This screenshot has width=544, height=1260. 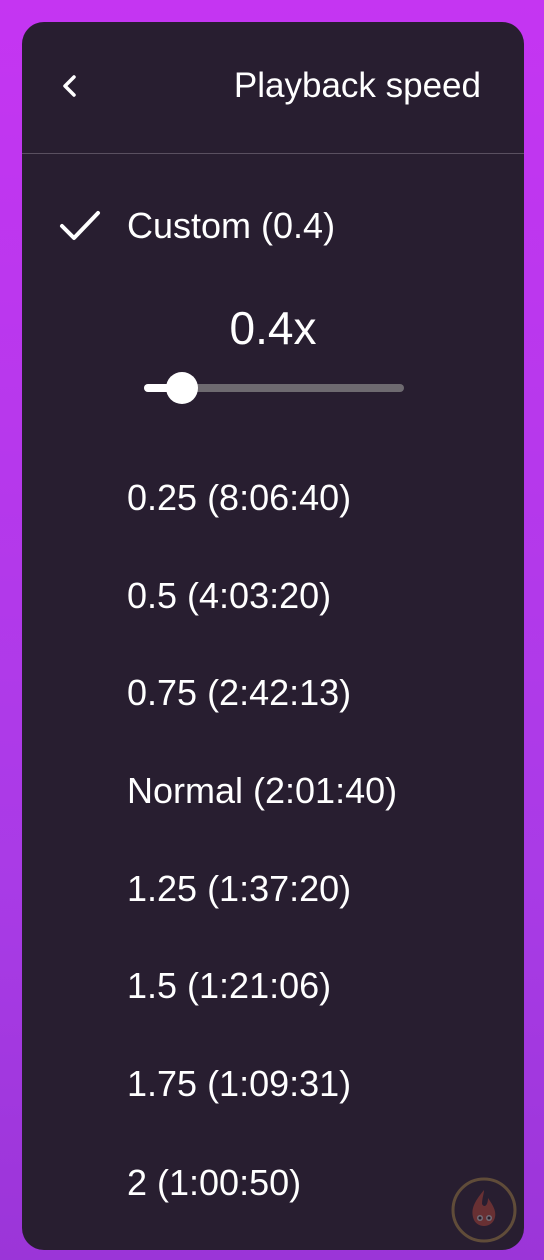 I want to click on panel-header: Playback speed, so click(x=273, y=88).